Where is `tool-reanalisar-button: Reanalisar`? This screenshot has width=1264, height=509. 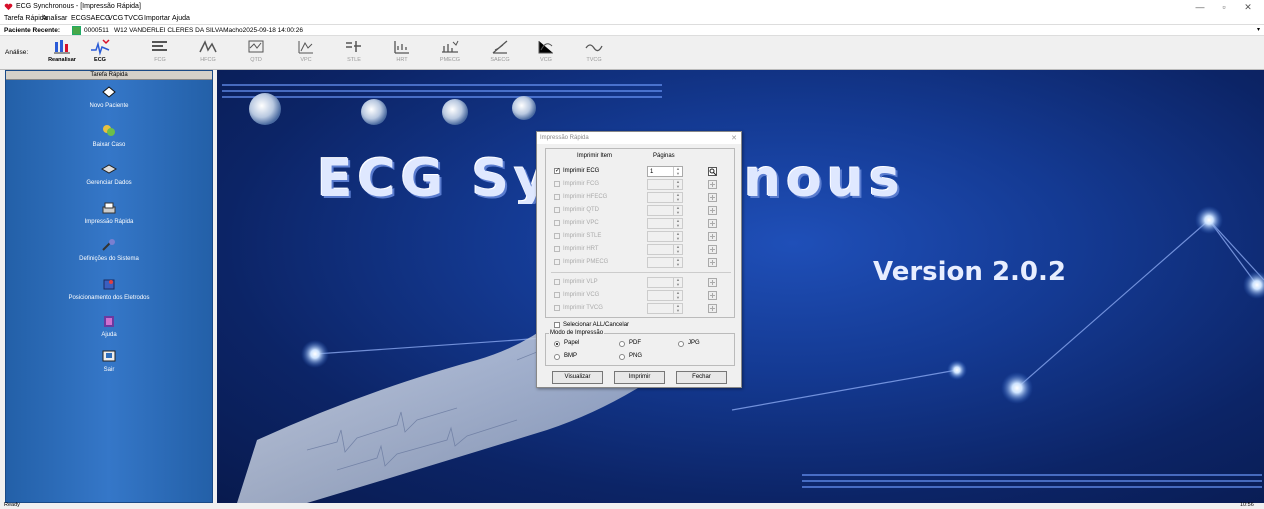
tool-reanalisar-button: Reanalisar is located at coordinates (62, 53).